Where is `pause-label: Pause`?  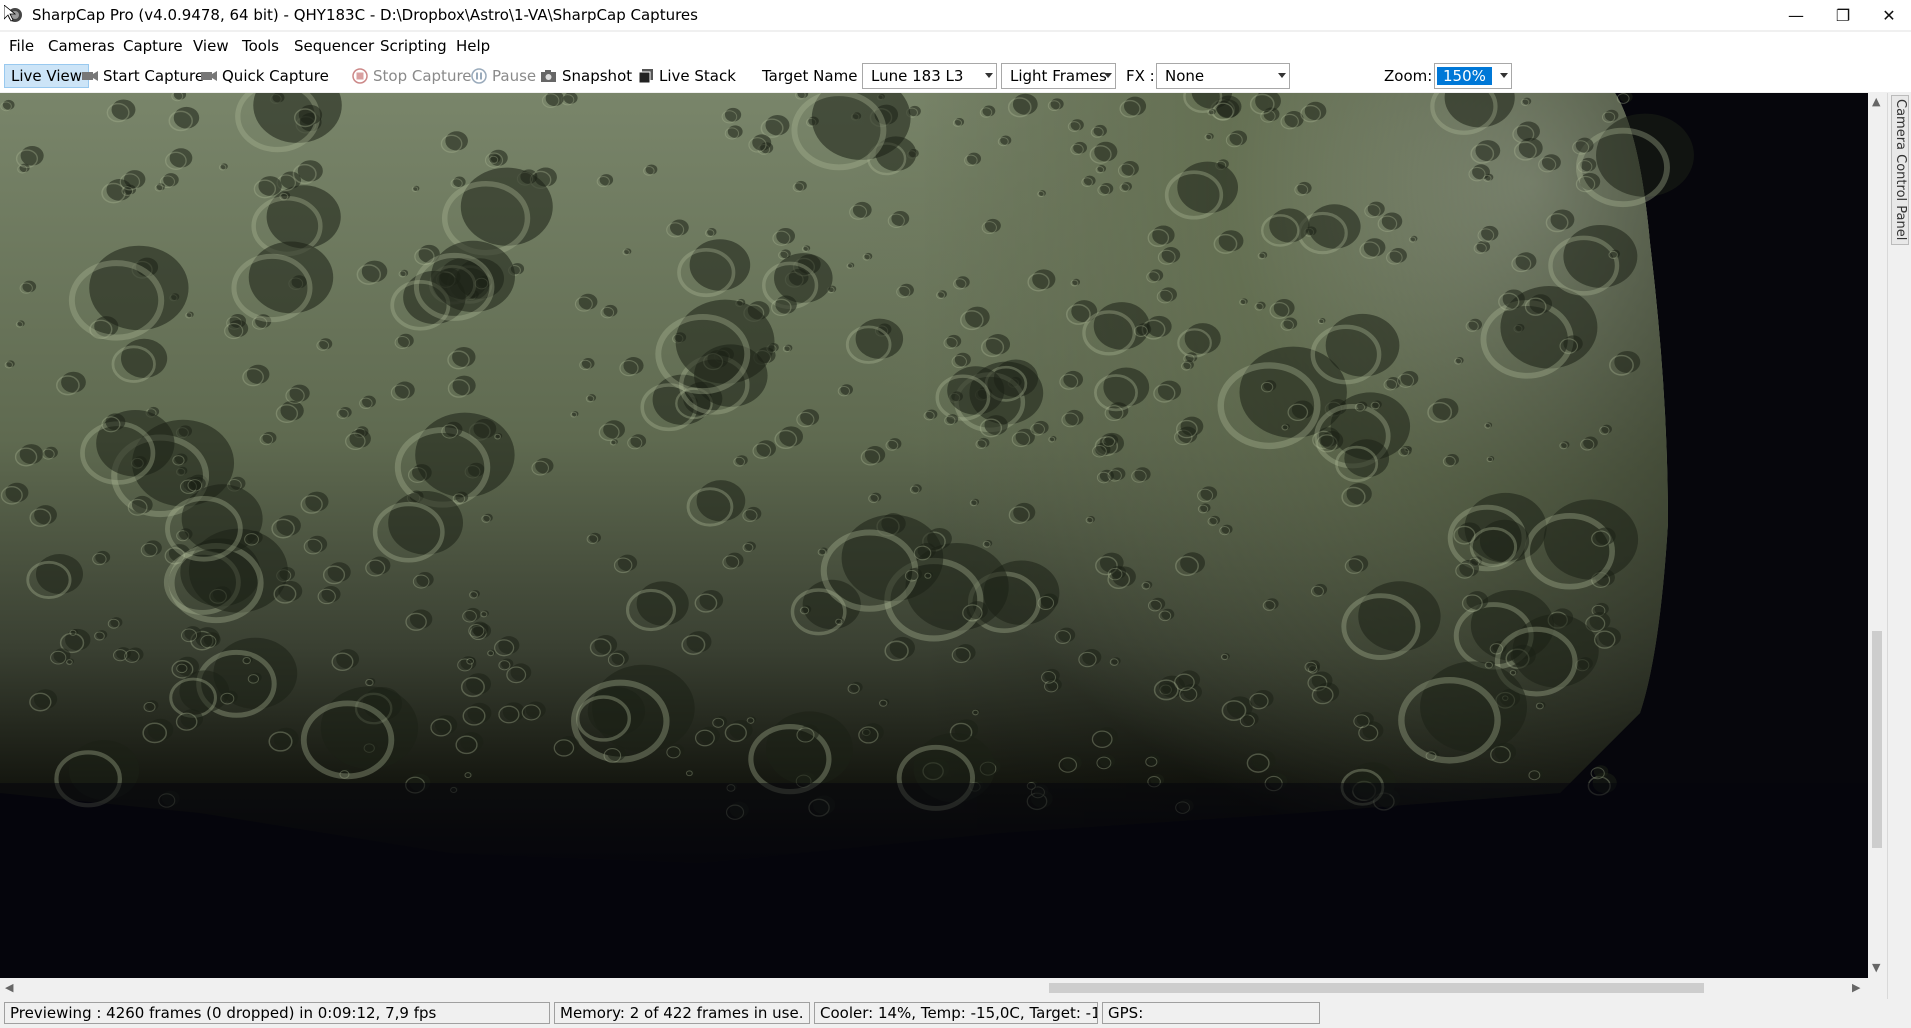 pause-label: Pause is located at coordinates (514, 76).